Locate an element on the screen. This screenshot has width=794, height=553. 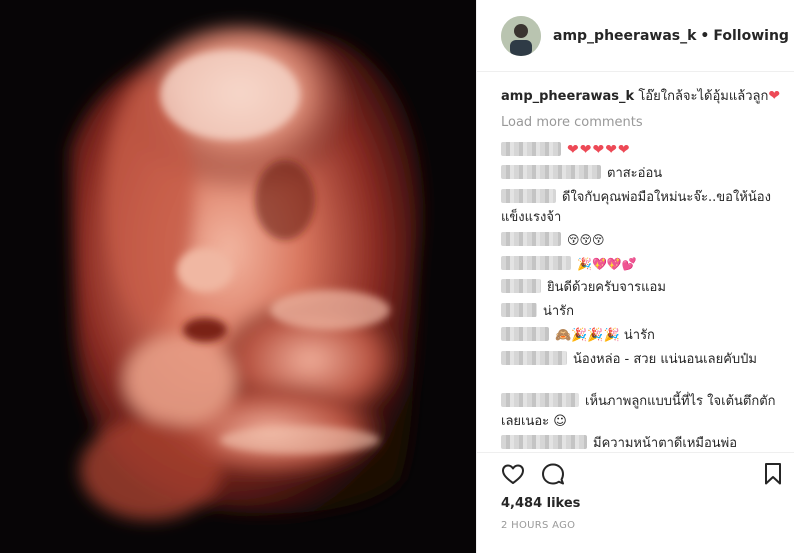
load-more-comments: Load more comments is located at coordinates (572, 122).